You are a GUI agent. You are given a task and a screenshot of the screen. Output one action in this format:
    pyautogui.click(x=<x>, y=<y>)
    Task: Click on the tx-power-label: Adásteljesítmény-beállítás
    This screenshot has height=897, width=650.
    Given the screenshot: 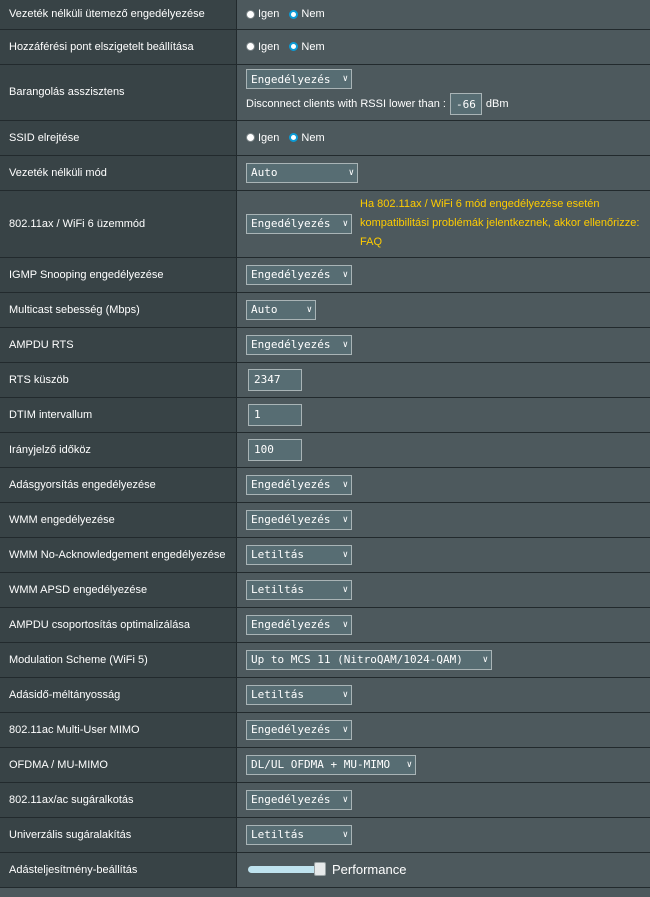 What is the action you would take?
    pyautogui.click(x=118, y=870)
    